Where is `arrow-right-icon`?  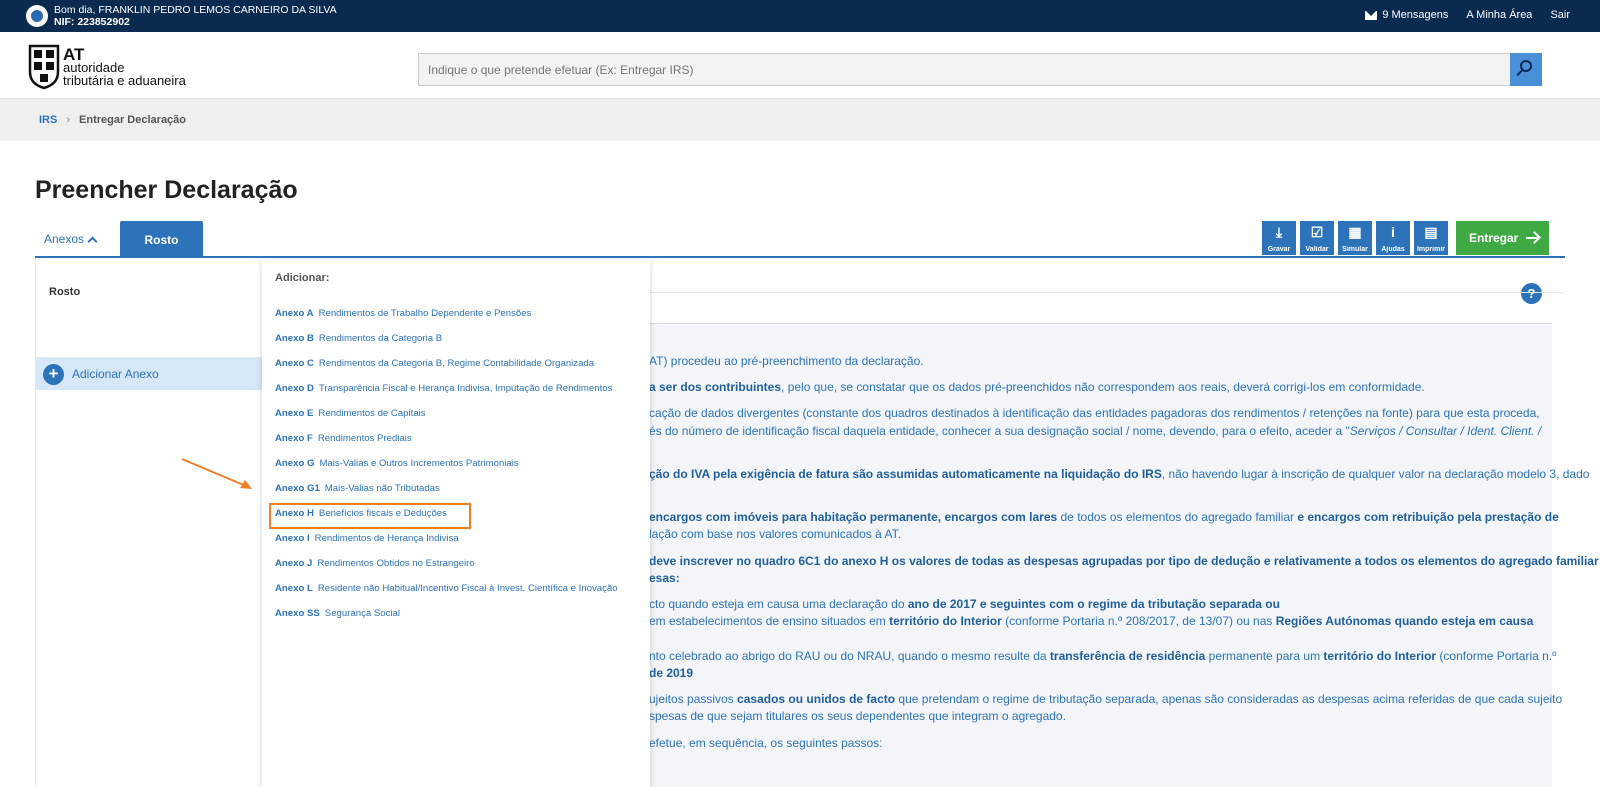
arrow-right-icon is located at coordinates (1532, 238).